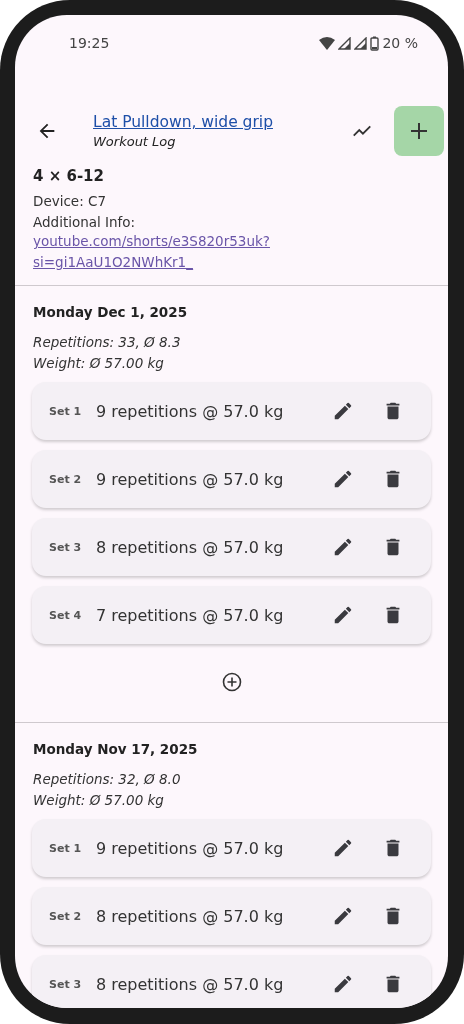  Describe the element at coordinates (70, 201) in the screenshot. I see `device-label: Device: C7` at that location.